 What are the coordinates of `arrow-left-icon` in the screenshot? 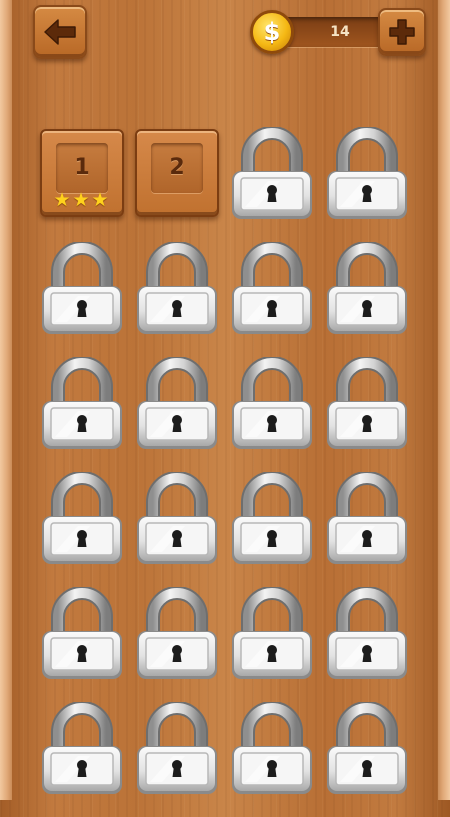 It's located at (60, 32).